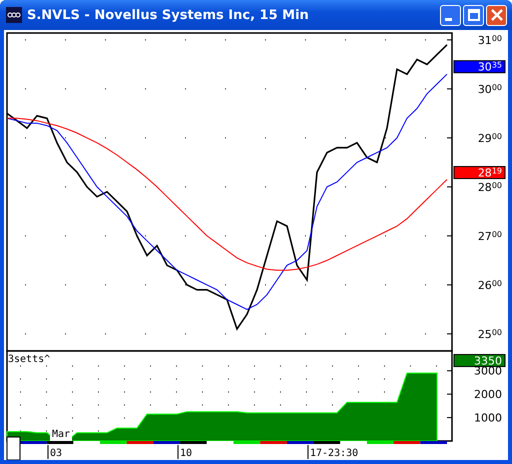 This screenshot has height=464, width=512. I want to click on minimize-icon, so click(448, 19).